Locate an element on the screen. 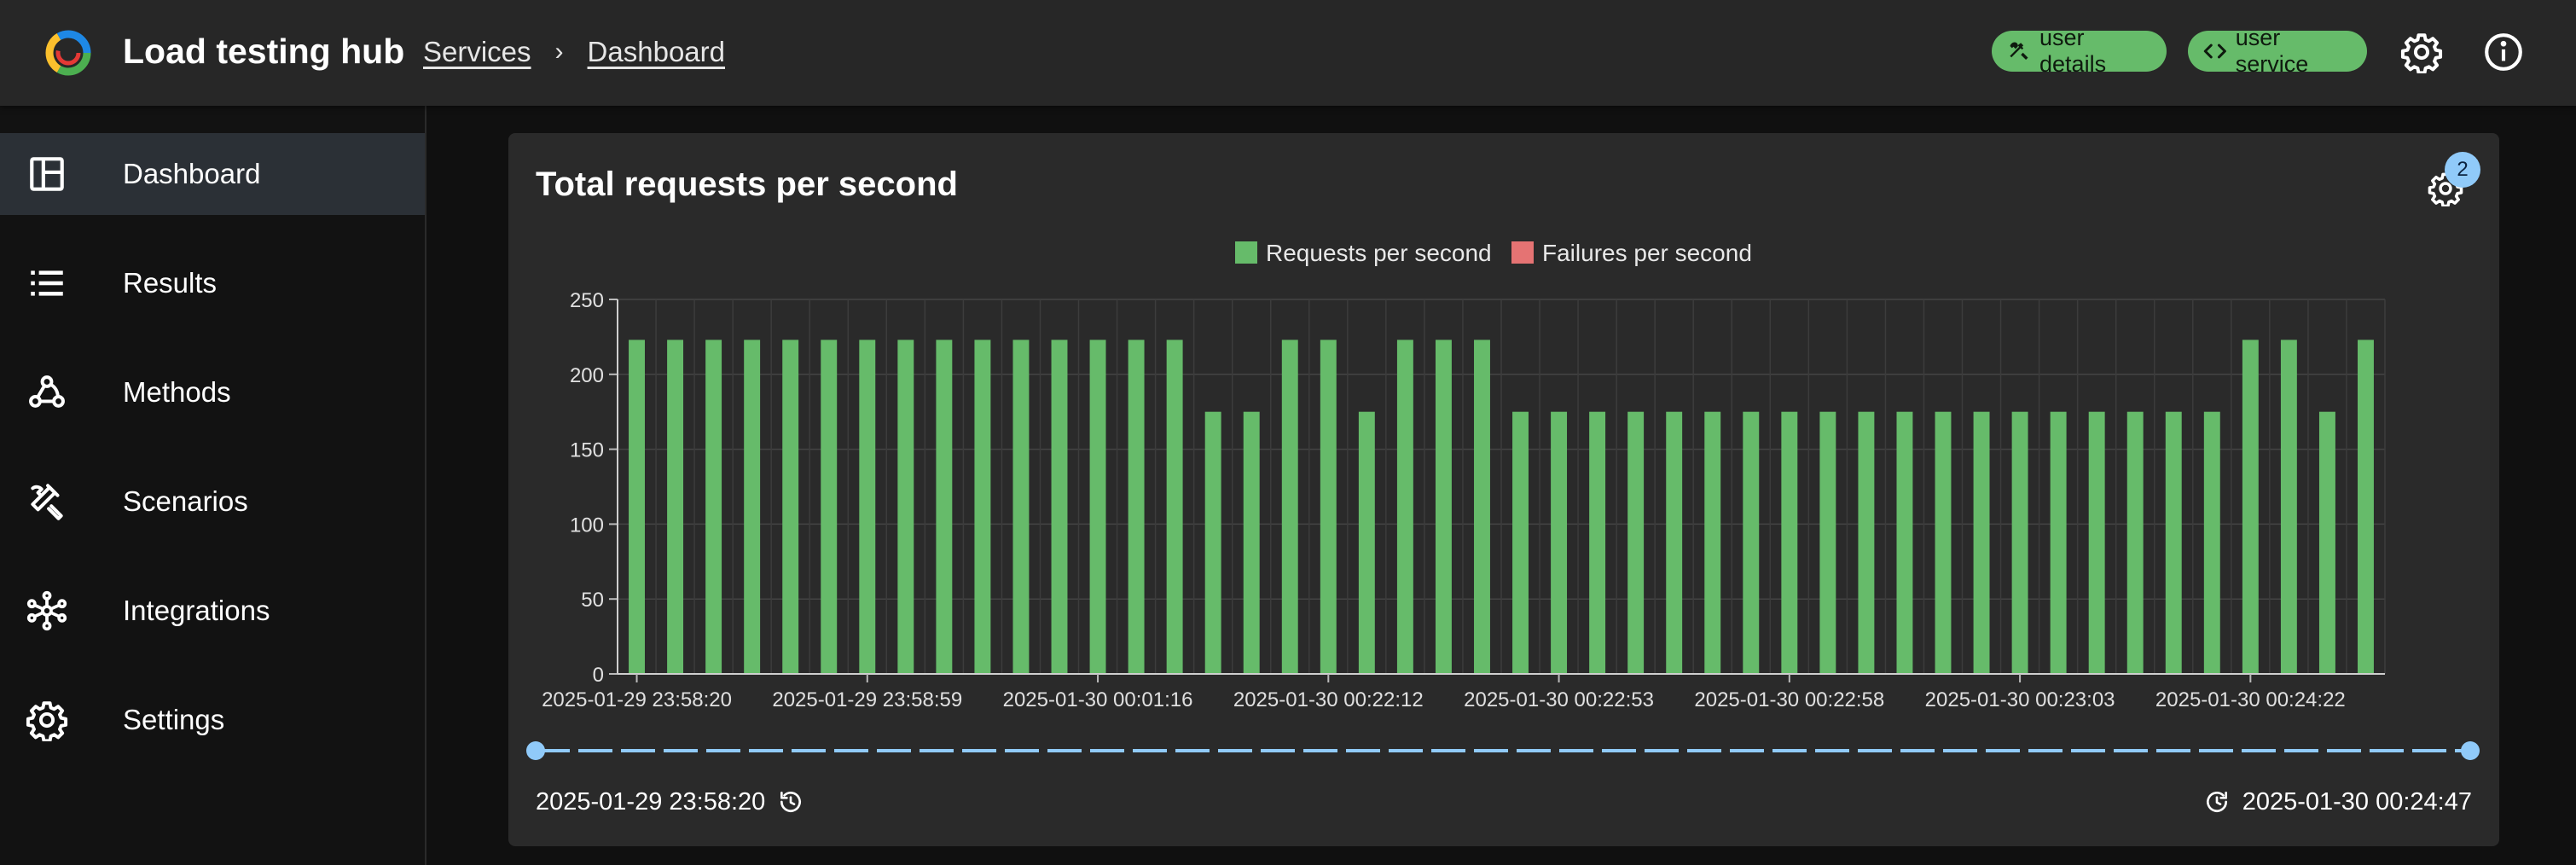  app-title: Load testing hub is located at coordinates (264, 51).